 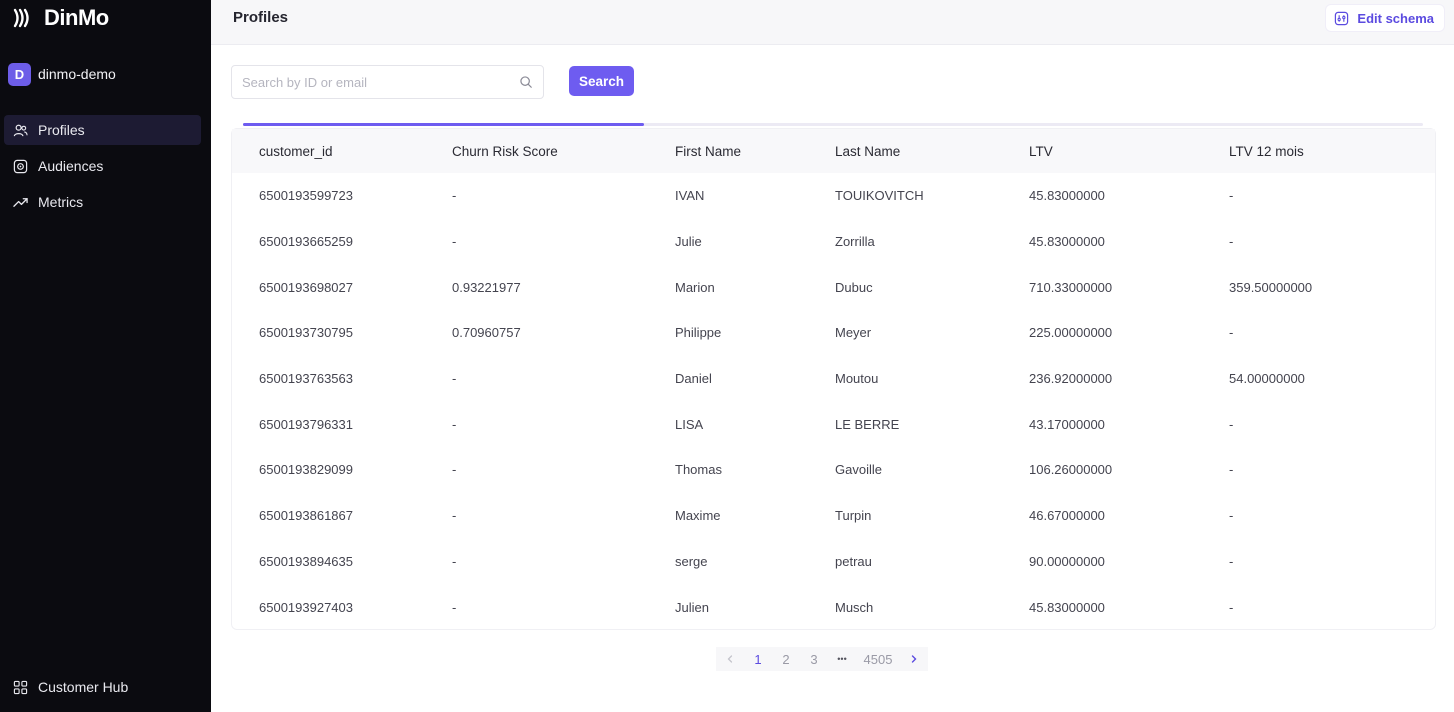 I want to click on cell-last-name: petrau, so click(x=853, y=561).